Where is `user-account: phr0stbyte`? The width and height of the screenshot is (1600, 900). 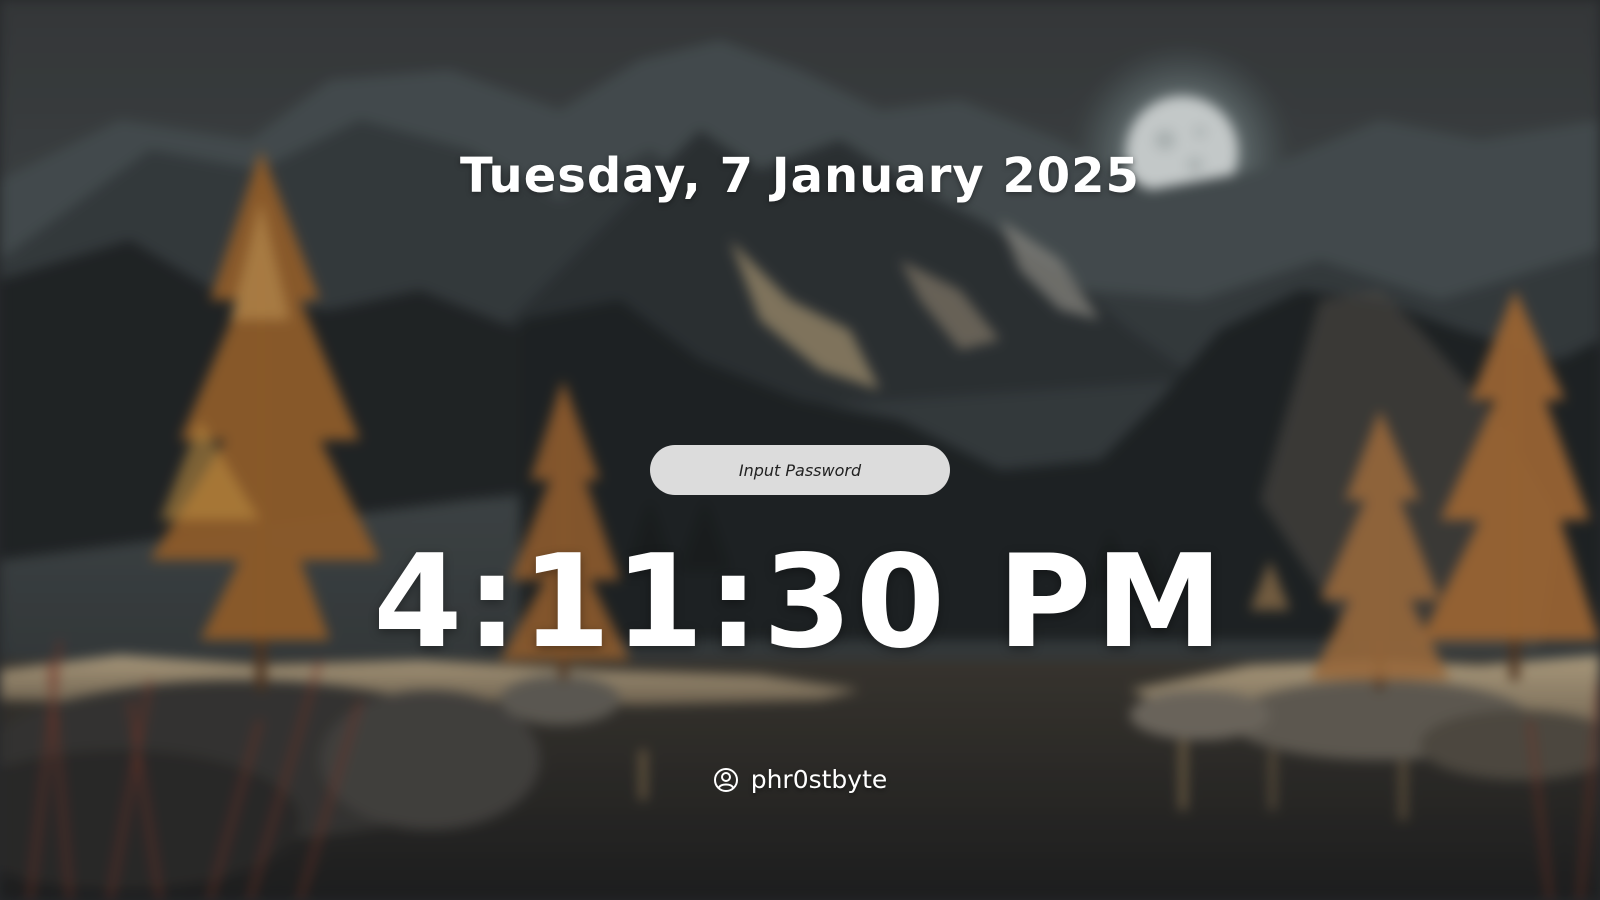 user-account: phr0stbyte is located at coordinates (800, 779).